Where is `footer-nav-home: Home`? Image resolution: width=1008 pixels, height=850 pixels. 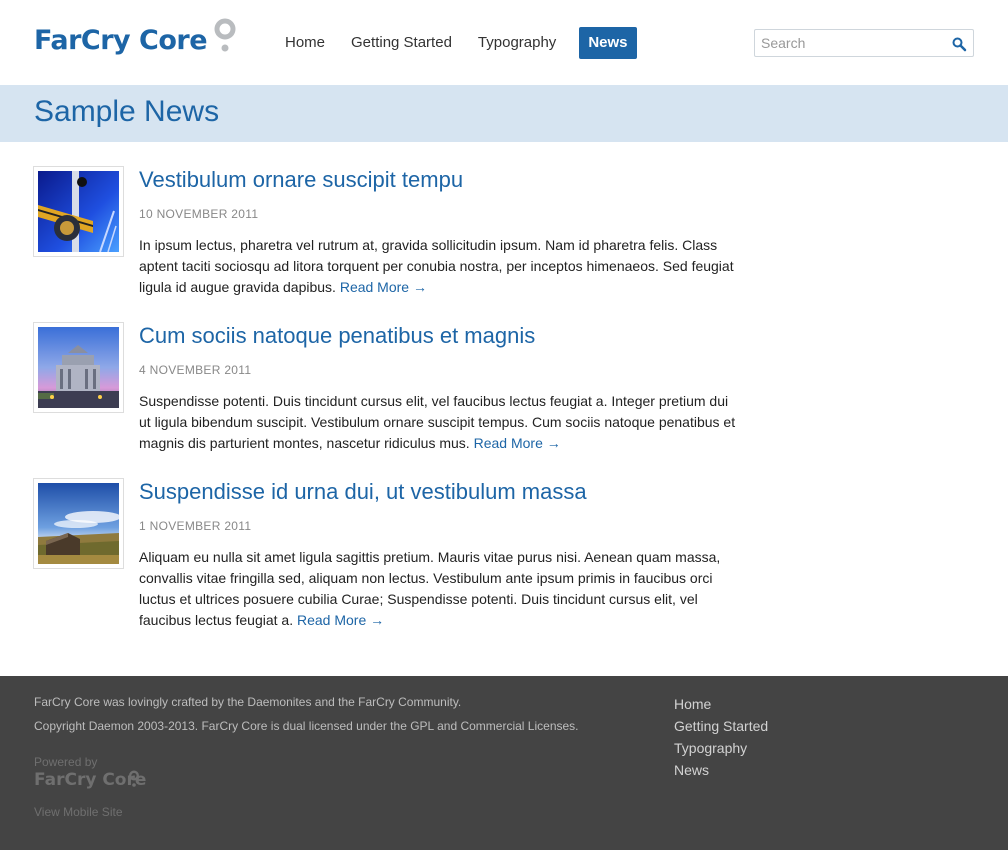
footer-nav-home: Home is located at coordinates (721, 704).